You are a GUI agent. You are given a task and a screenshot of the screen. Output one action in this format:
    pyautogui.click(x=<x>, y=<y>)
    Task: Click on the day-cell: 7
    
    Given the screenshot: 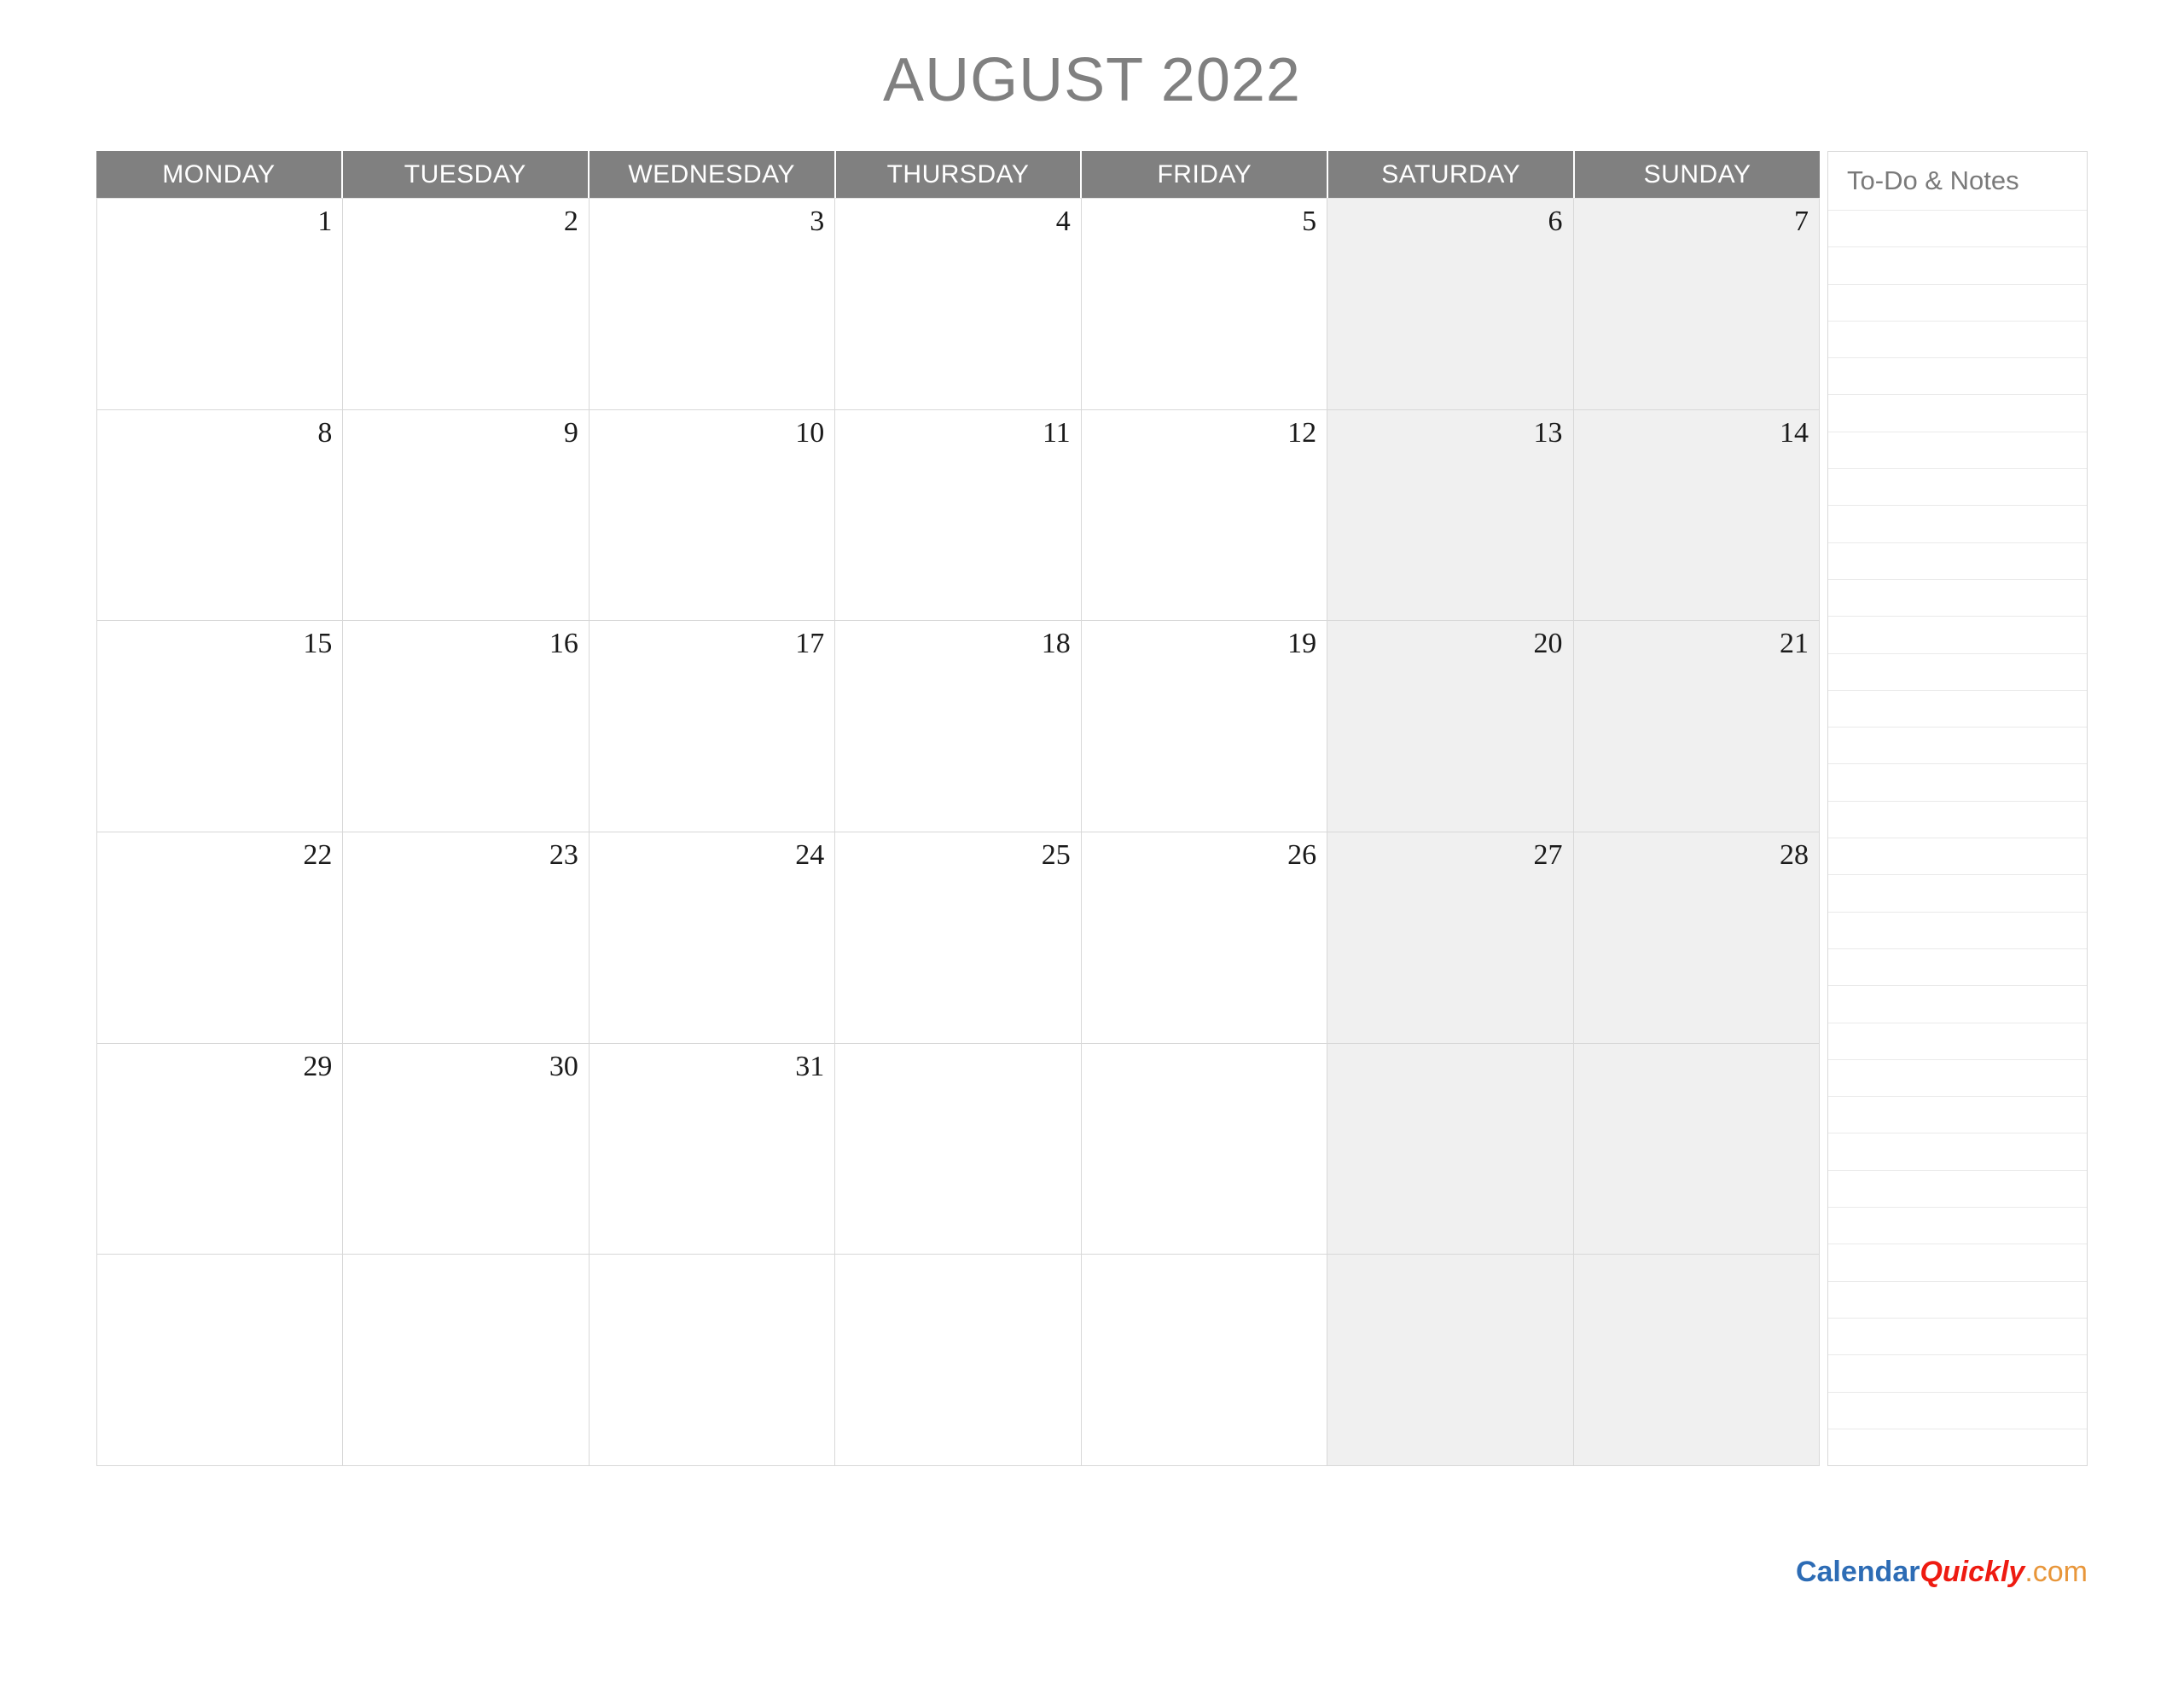 What is the action you would take?
    pyautogui.click(x=1697, y=304)
    